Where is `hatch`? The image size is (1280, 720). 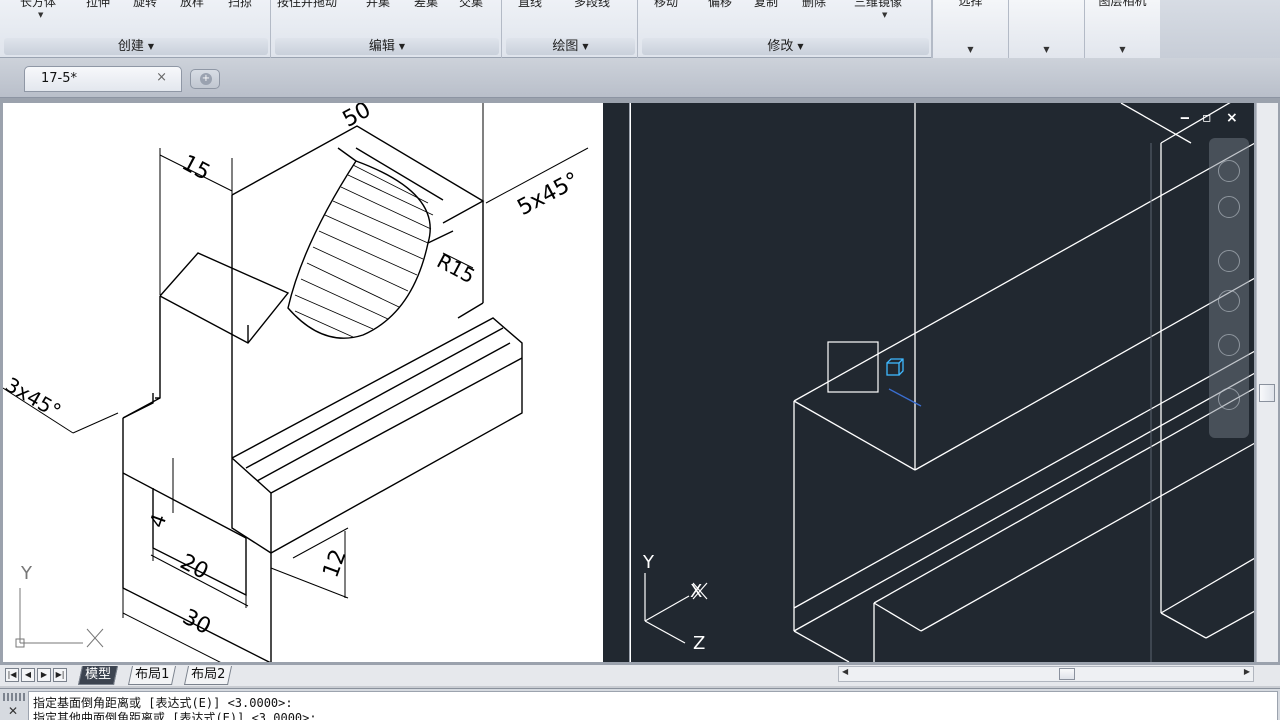
hatch is located at coordinates (364, 251).